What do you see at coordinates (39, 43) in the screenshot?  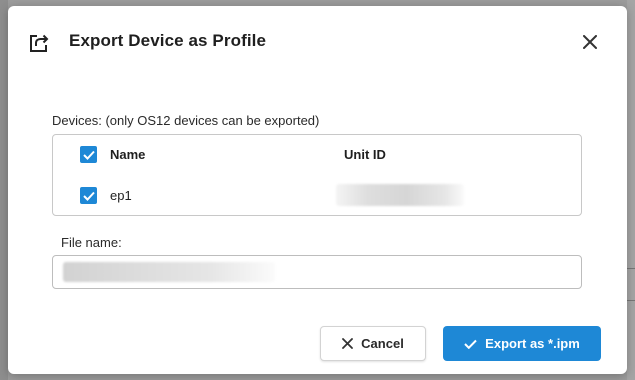 I see `export-icon` at bounding box center [39, 43].